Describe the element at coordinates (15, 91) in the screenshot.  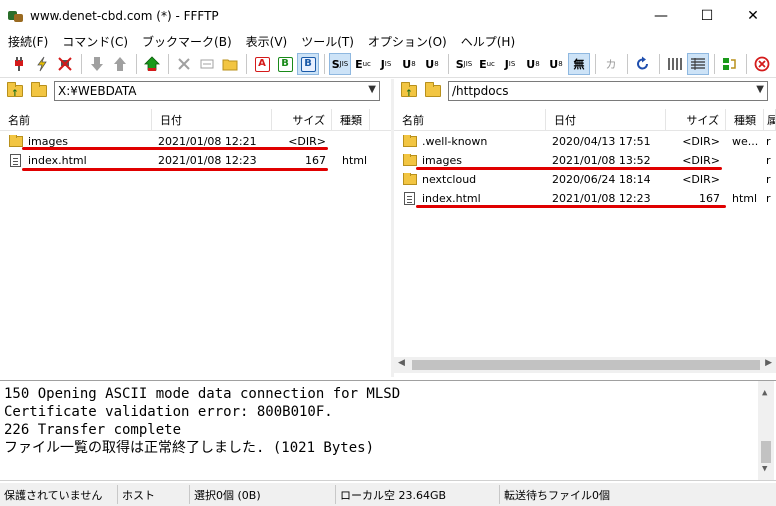
I see `local-up-folder-button: ↑` at that location.